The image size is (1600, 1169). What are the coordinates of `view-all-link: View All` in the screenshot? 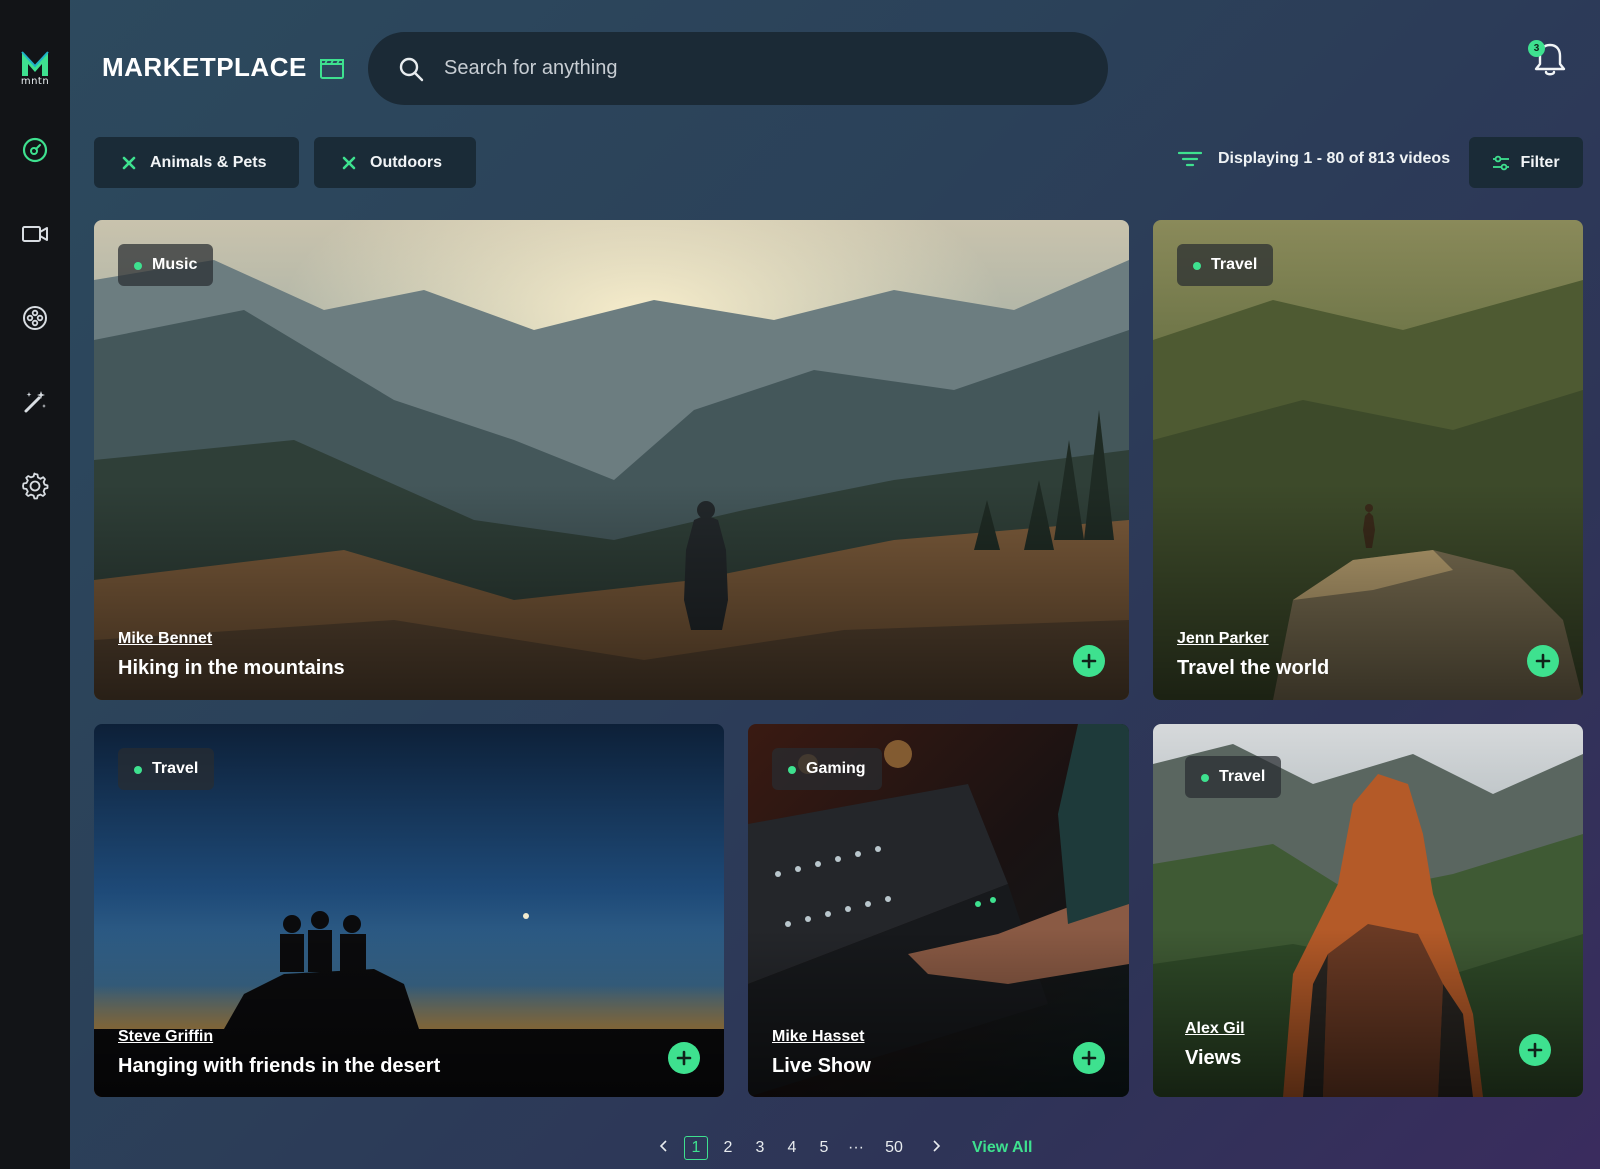 It's located at (1002, 1148).